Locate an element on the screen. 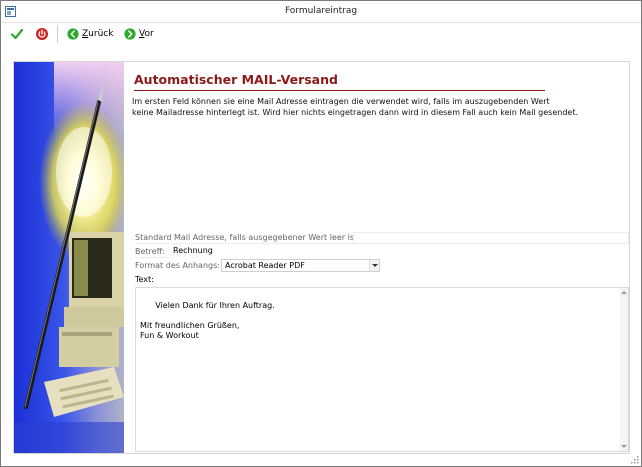 Image resolution: width=642 pixels, height=467 pixels. power-icon is located at coordinates (42, 34).